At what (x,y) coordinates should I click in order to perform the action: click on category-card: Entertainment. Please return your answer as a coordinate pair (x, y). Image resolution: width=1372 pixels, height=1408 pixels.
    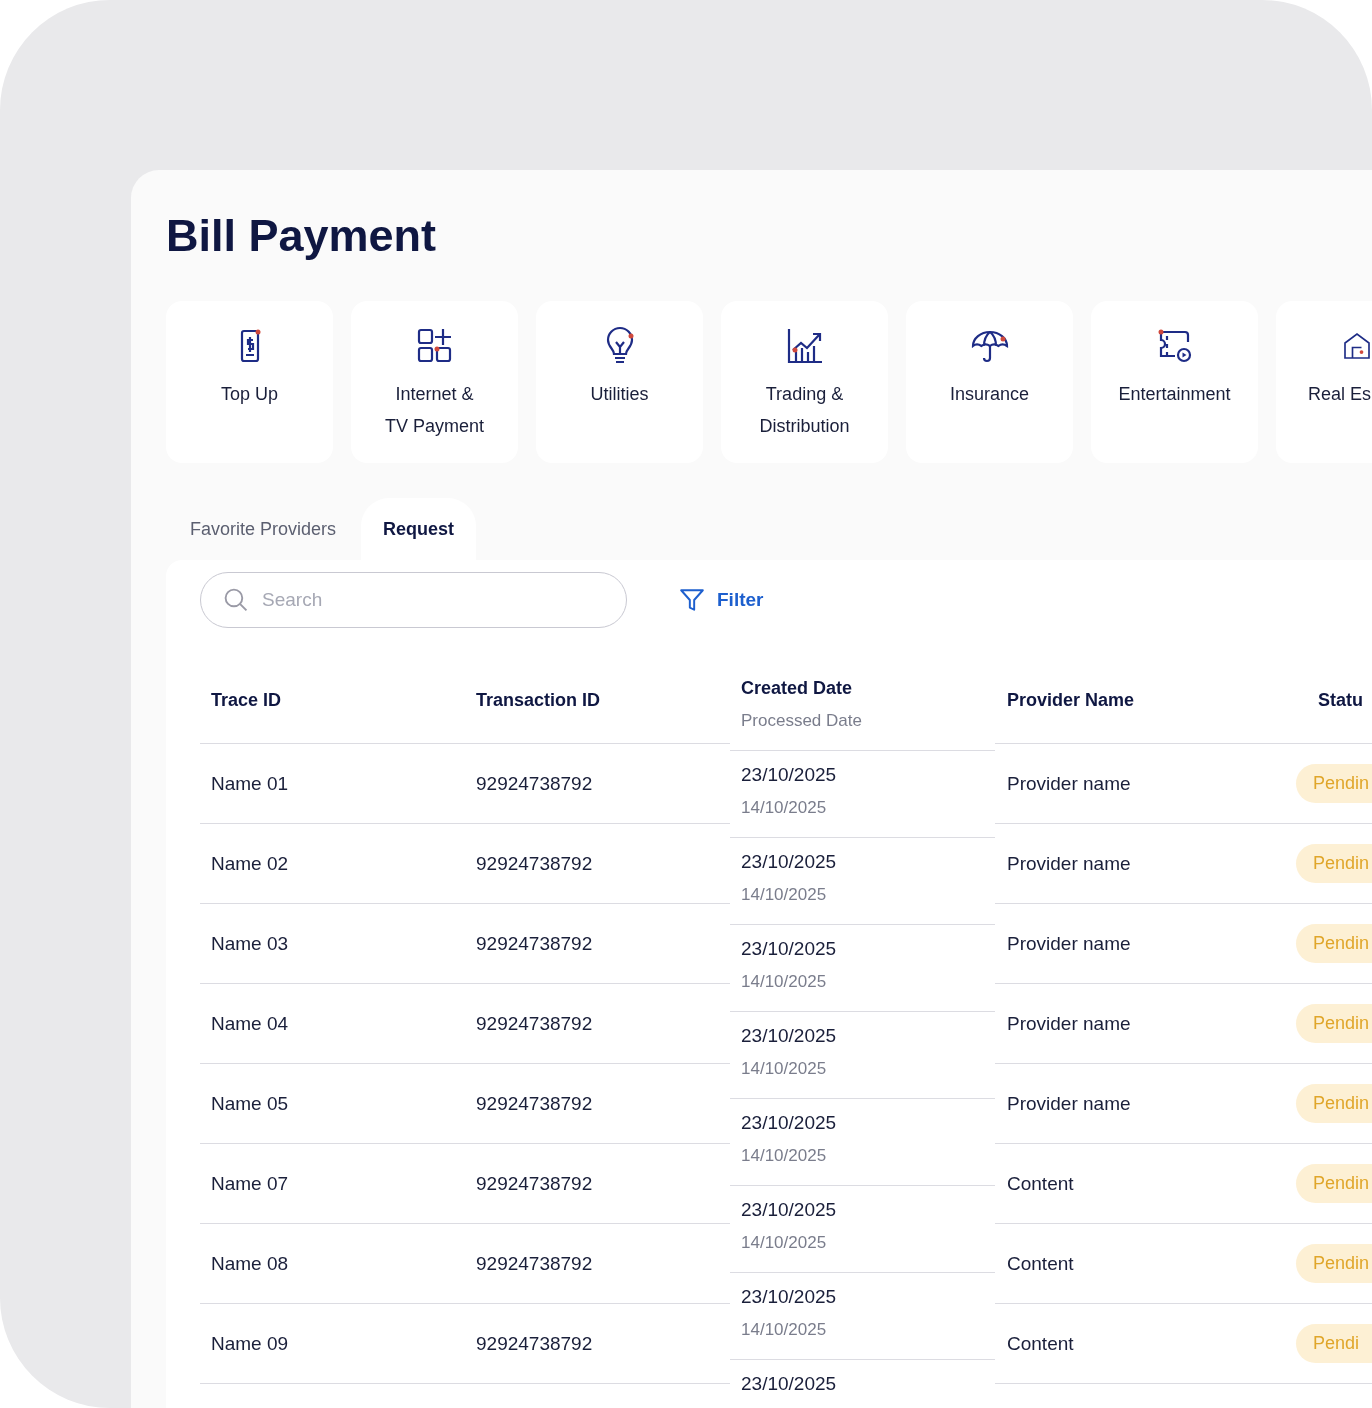
    Looking at the image, I should click on (1174, 382).